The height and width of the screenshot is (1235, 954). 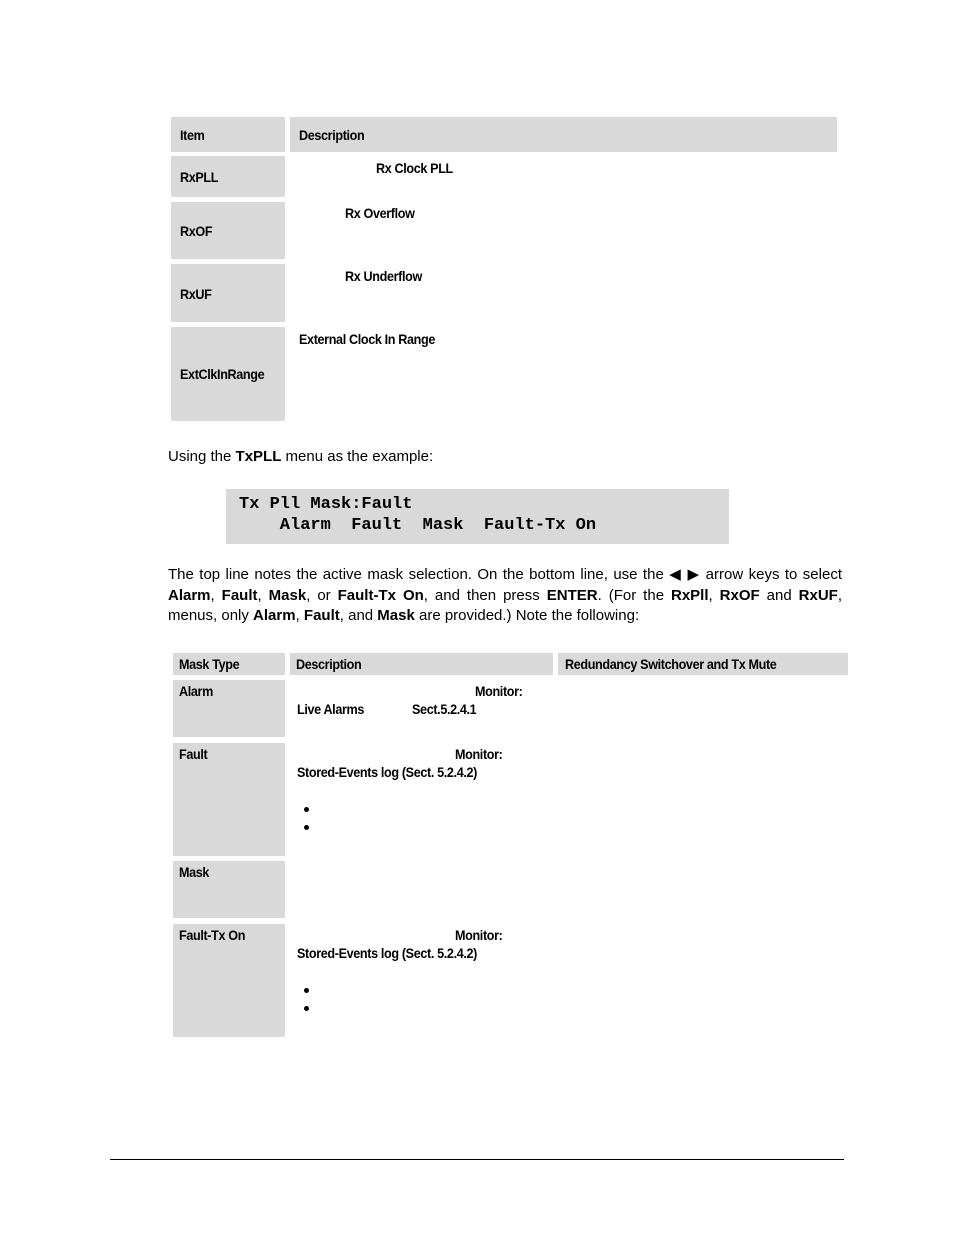 What do you see at coordinates (485, 595) in the screenshot?
I see `paragraph-text: , and then press` at bounding box center [485, 595].